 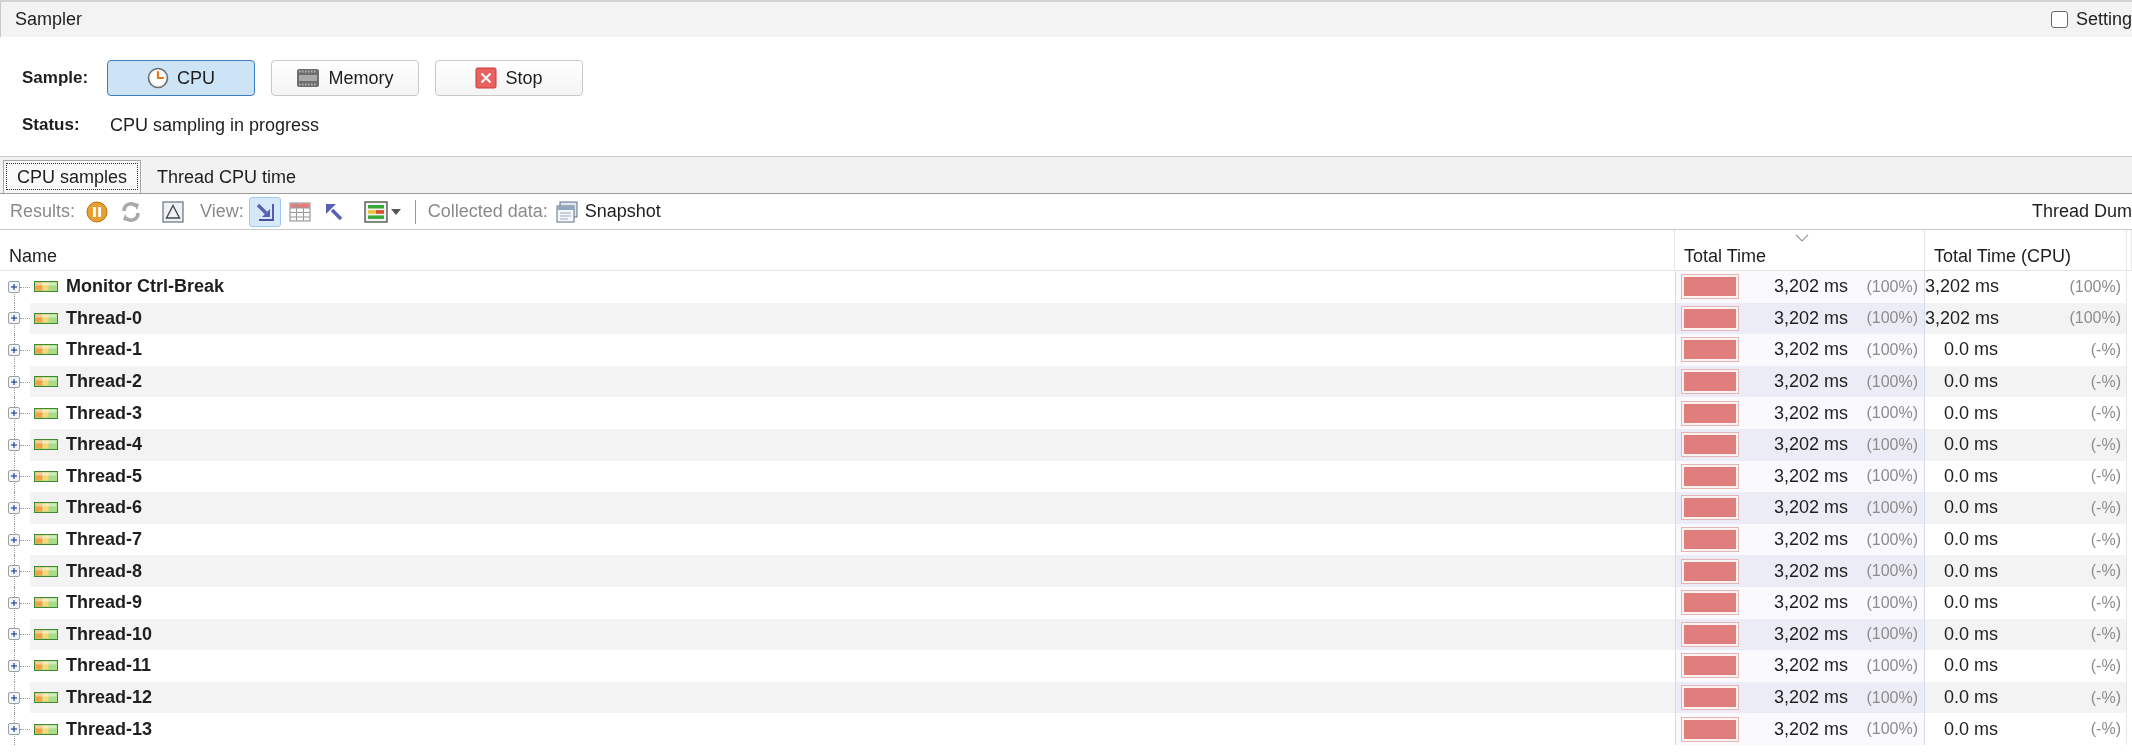 I want to click on thread-name: Thread-9, so click(x=104, y=603).